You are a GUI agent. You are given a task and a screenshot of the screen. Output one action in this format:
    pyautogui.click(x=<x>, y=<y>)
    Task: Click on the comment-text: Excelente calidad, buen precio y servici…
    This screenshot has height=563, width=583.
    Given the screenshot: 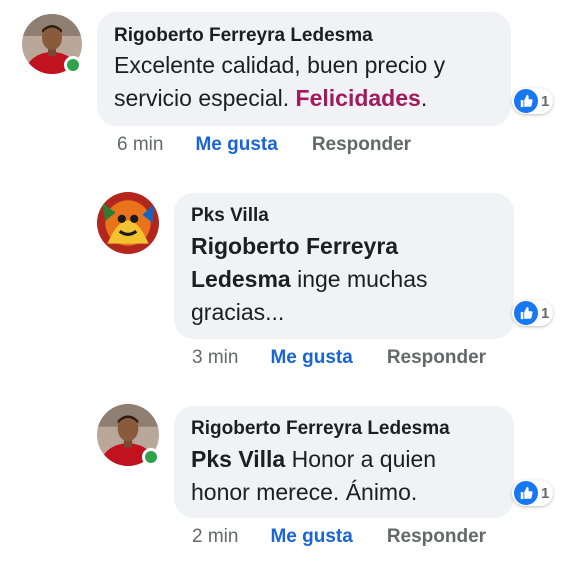 What is the action you would take?
    pyautogui.click(x=312, y=82)
    